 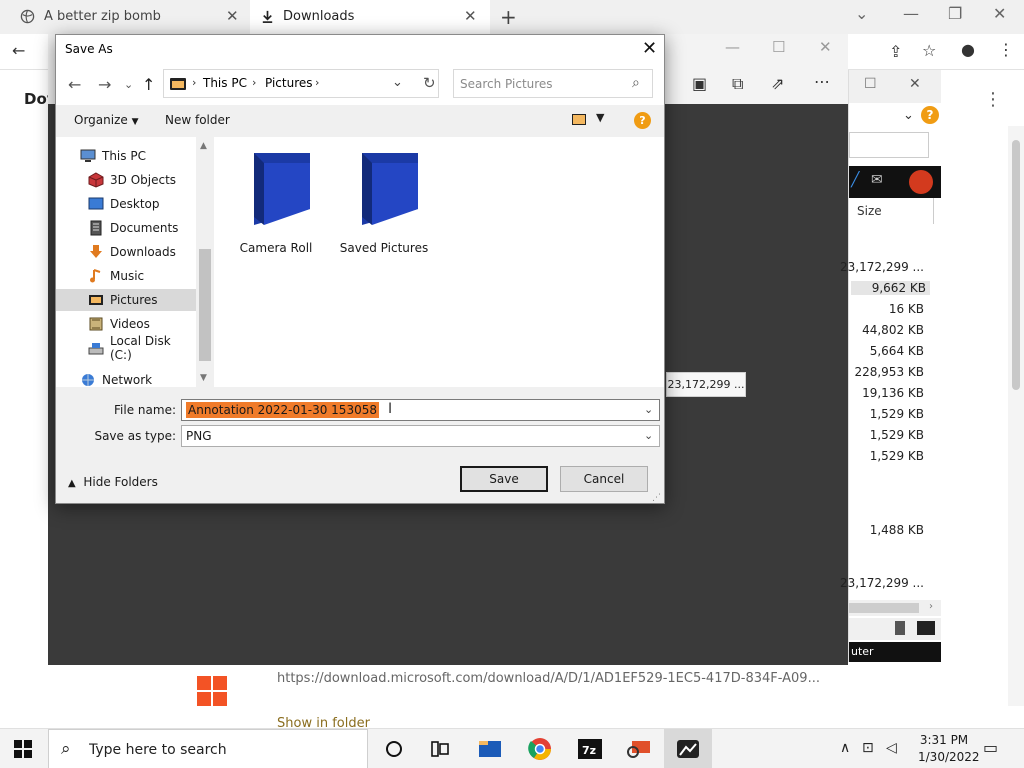 What do you see at coordinates (282, 410) in the screenshot?
I see `file-name-value: Annotation 2022-01-30 153058` at bounding box center [282, 410].